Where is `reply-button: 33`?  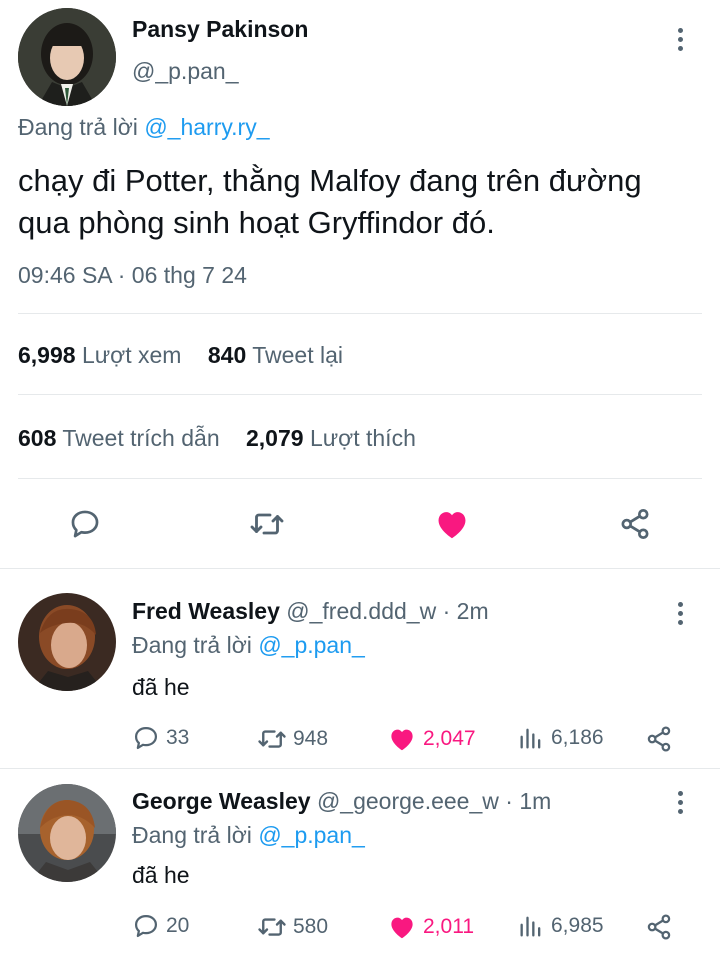 reply-button: 33 is located at coordinates (160, 738).